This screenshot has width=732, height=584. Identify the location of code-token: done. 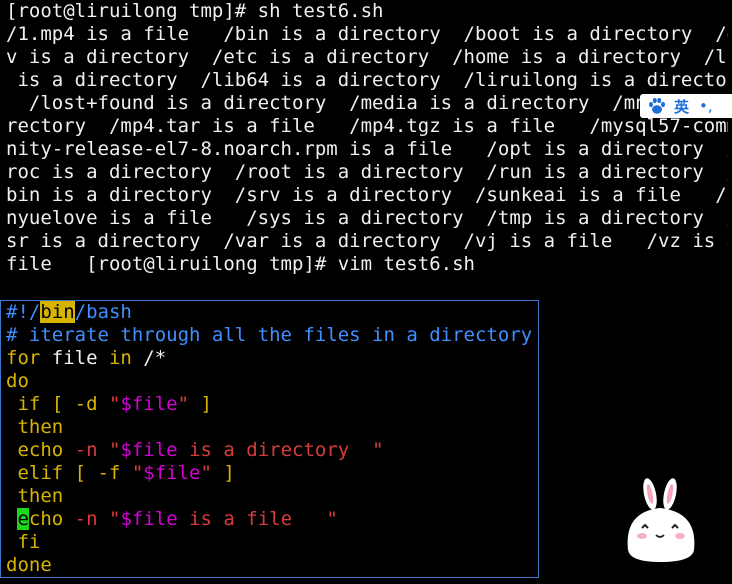
(29, 565).